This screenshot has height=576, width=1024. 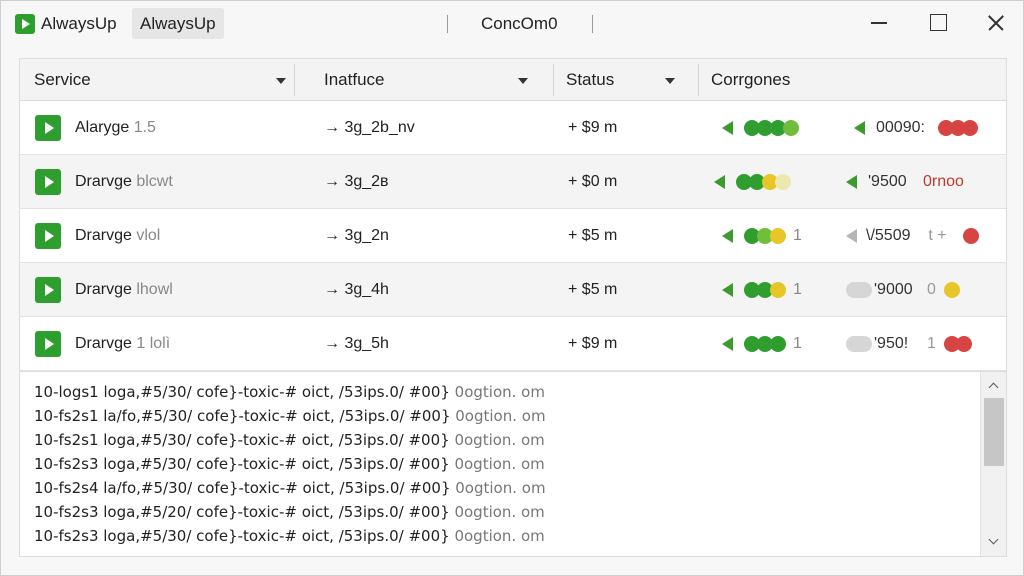 I want to click on table-row: Drarvge 1 lolì → 3g_5h + $9 m 1 '950! 1, so click(x=513, y=344).